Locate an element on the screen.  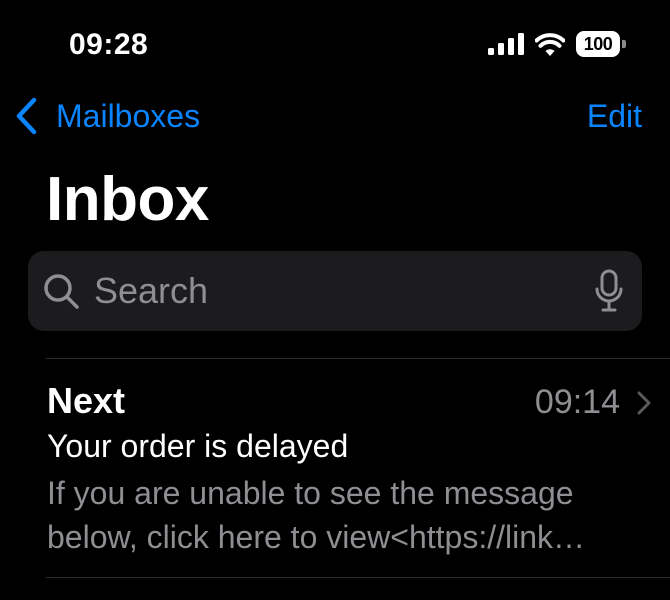
status-bar: 09:28 100 is located at coordinates (335, 40).